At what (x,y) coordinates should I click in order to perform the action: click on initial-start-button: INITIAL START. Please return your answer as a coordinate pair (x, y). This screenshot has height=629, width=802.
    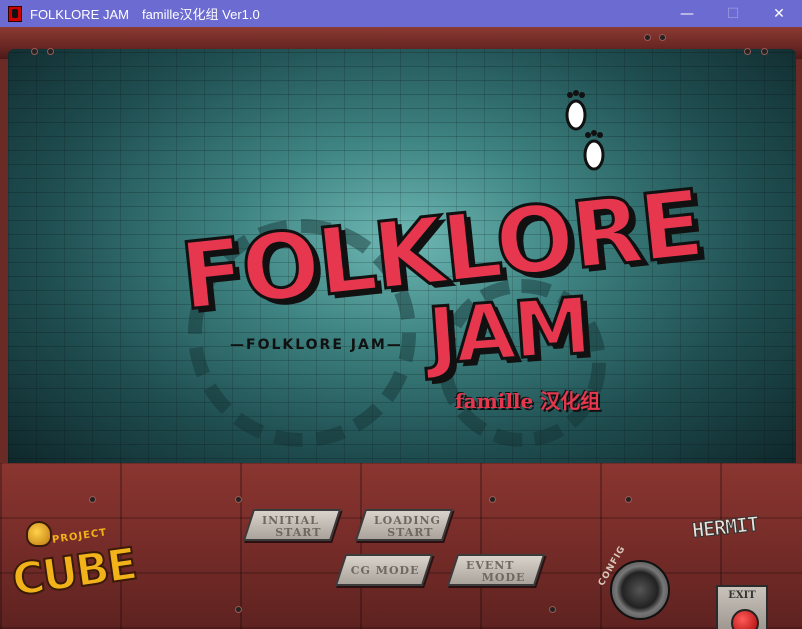
    Looking at the image, I should click on (292, 525).